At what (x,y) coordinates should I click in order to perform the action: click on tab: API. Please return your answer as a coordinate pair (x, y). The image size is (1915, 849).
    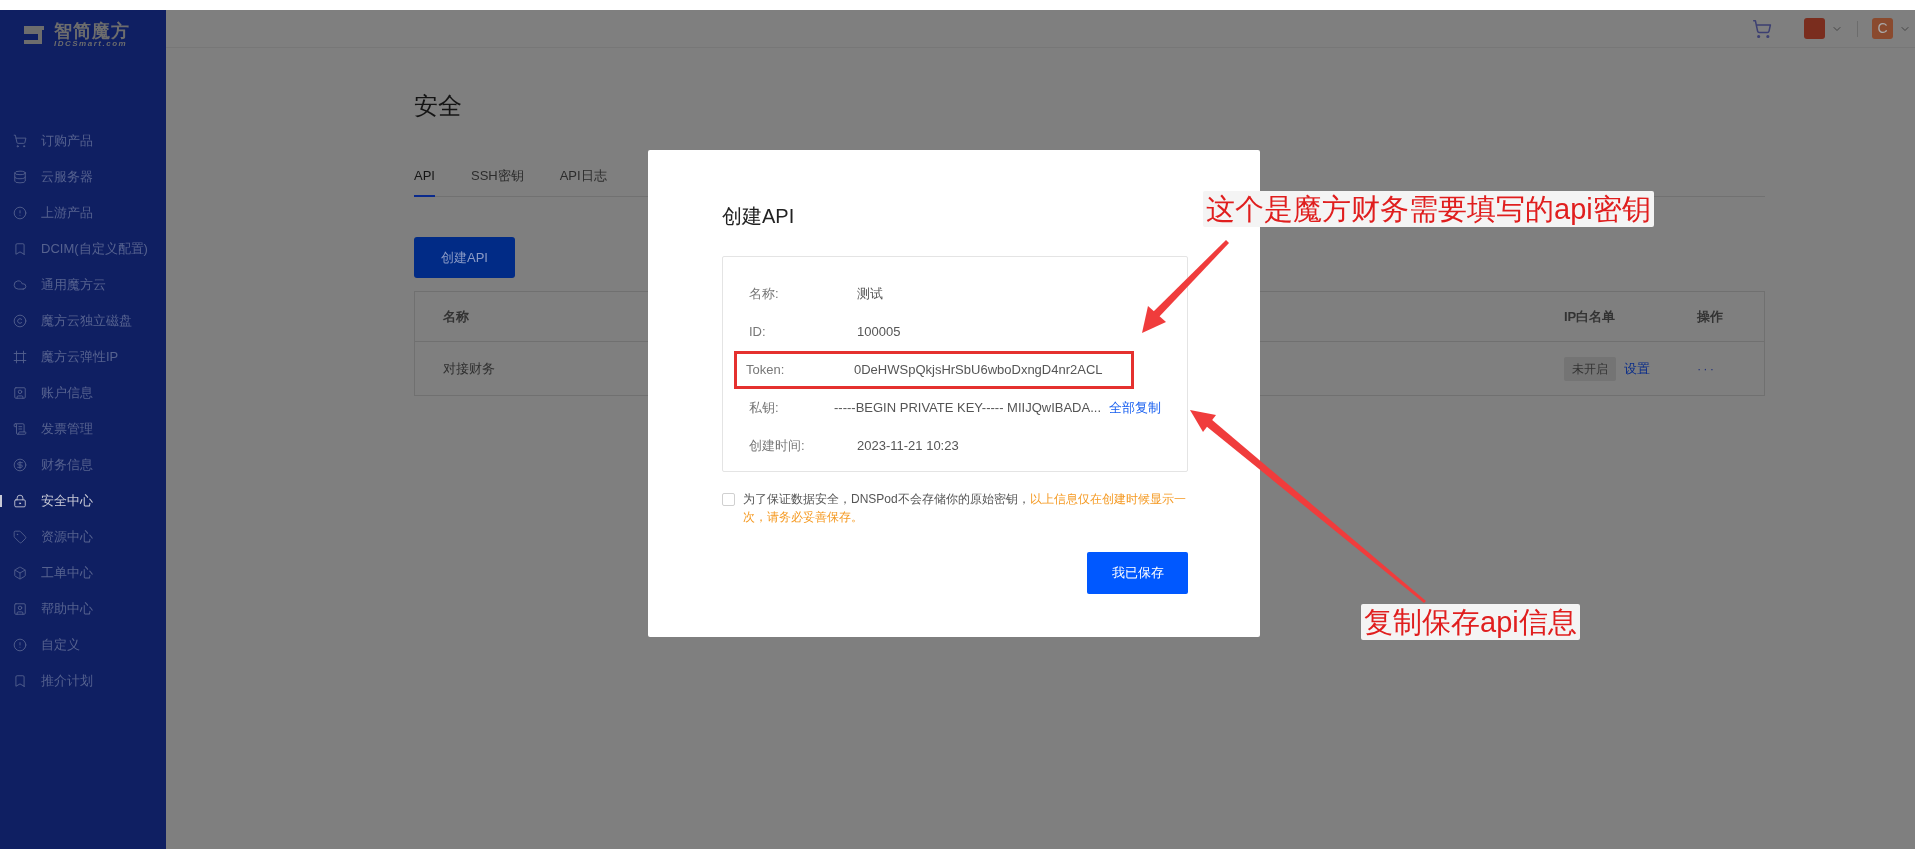
    Looking at the image, I should click on (424, 179).